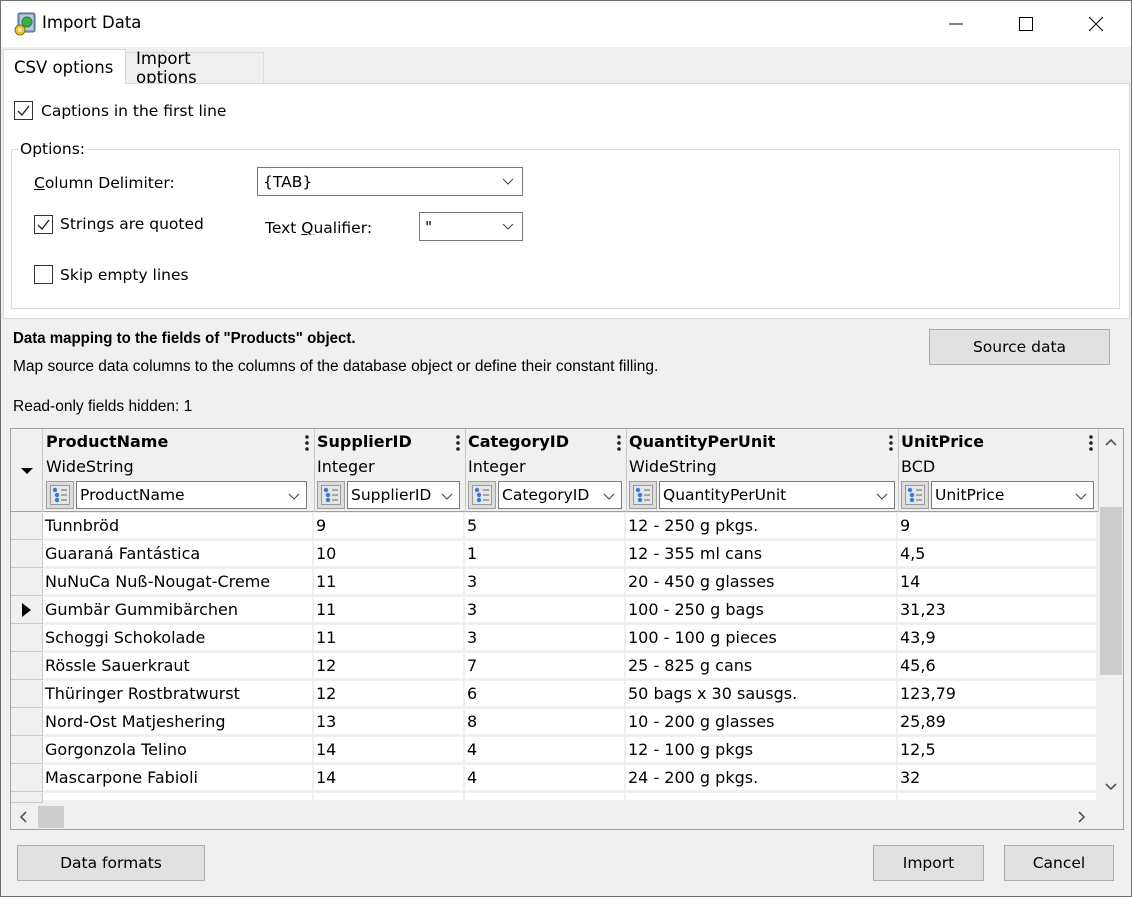  I want to click on table-cell: 12,5, so click(998, 751).